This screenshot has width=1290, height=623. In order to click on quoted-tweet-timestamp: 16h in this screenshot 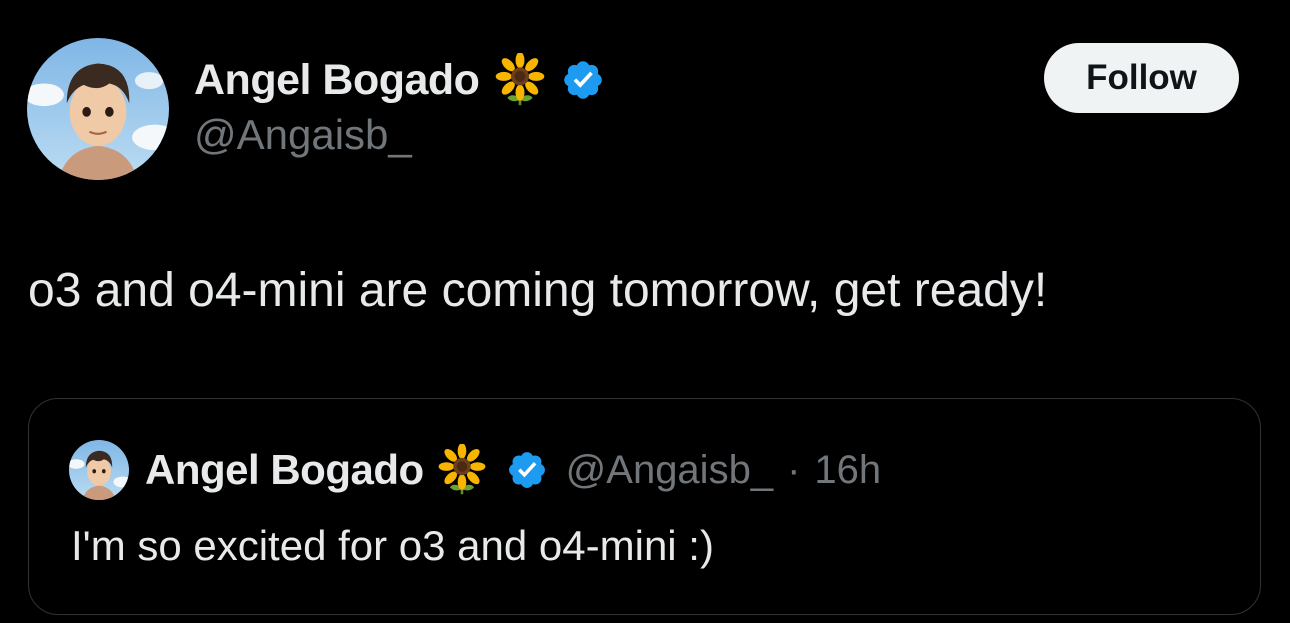, I will do `click(847, 470)`.